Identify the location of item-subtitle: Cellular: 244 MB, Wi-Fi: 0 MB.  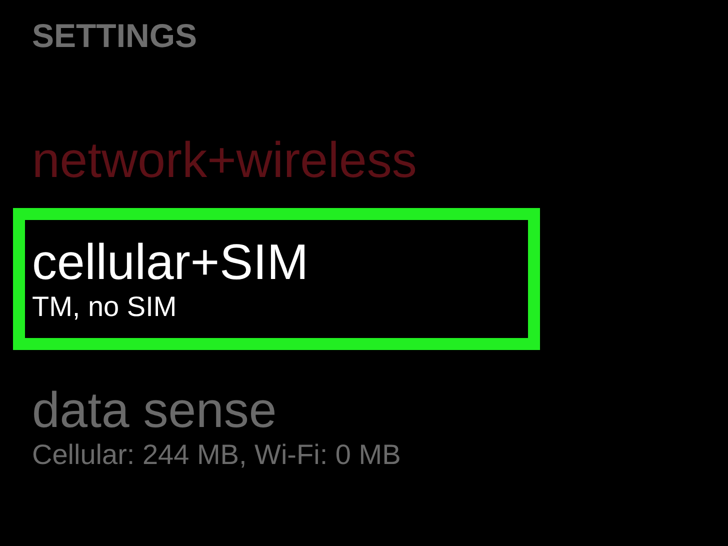
(216, 455).